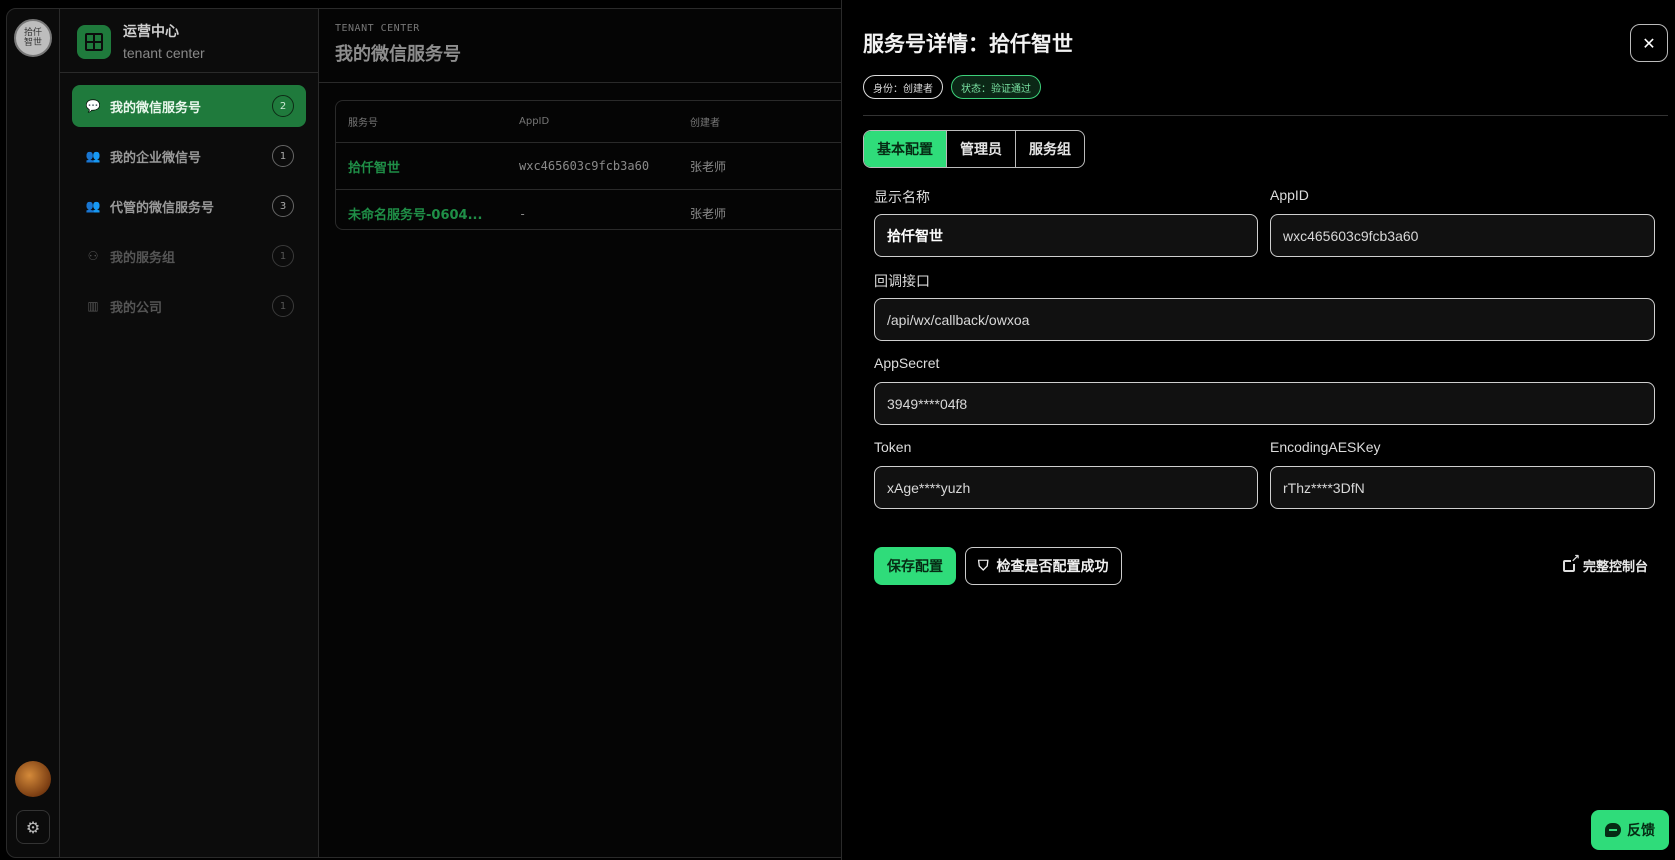  I want to click on drawer-title: 服务号详情：拾仟智世, so click(968, 44).